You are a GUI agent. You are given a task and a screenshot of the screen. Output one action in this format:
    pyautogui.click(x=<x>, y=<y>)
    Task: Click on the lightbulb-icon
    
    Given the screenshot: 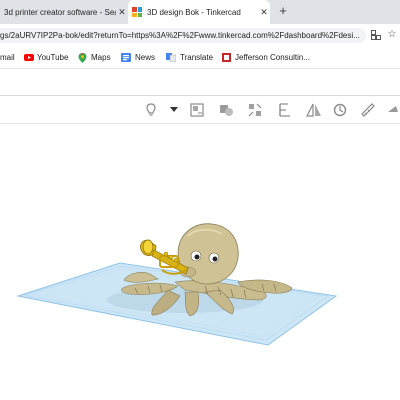 What is the action you would take?
    pyautogui.click(x=151, y=110)
    